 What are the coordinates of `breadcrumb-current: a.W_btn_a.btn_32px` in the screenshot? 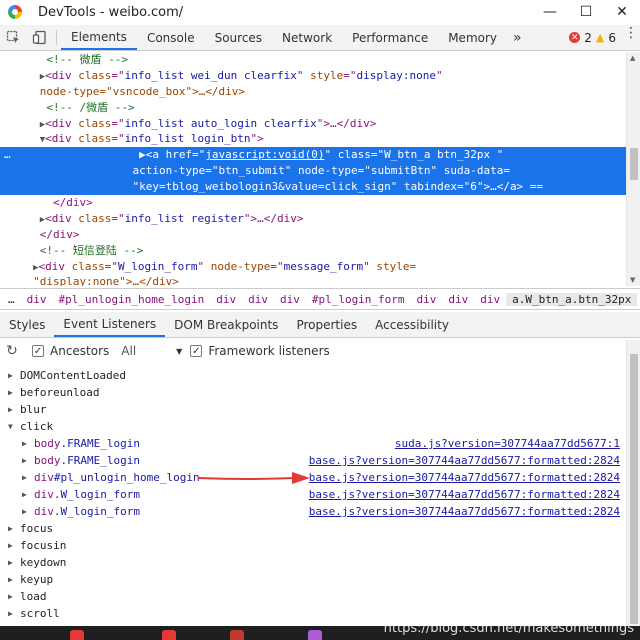 It's located at (572, 299).